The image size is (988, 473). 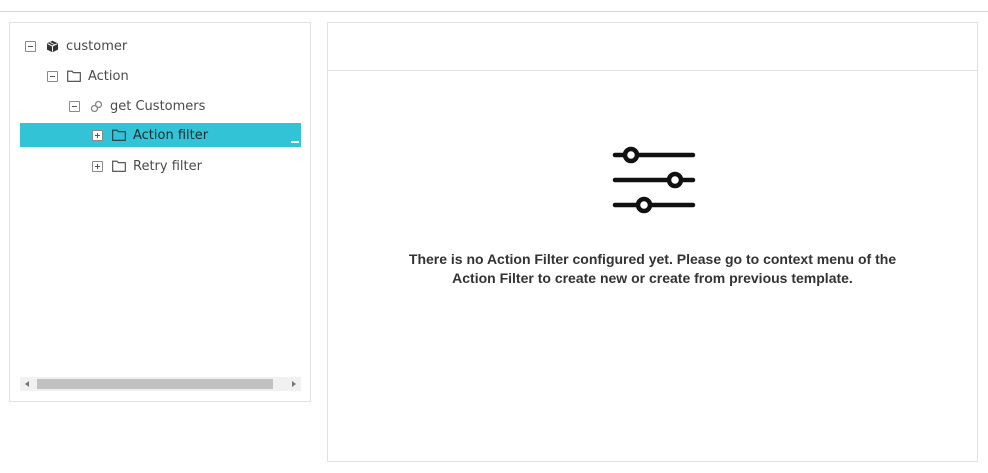 What do you see at coordinates (163, 46) in the screenshot?
I see `tree-node-customer: customer` at bounding box center [163, 46].